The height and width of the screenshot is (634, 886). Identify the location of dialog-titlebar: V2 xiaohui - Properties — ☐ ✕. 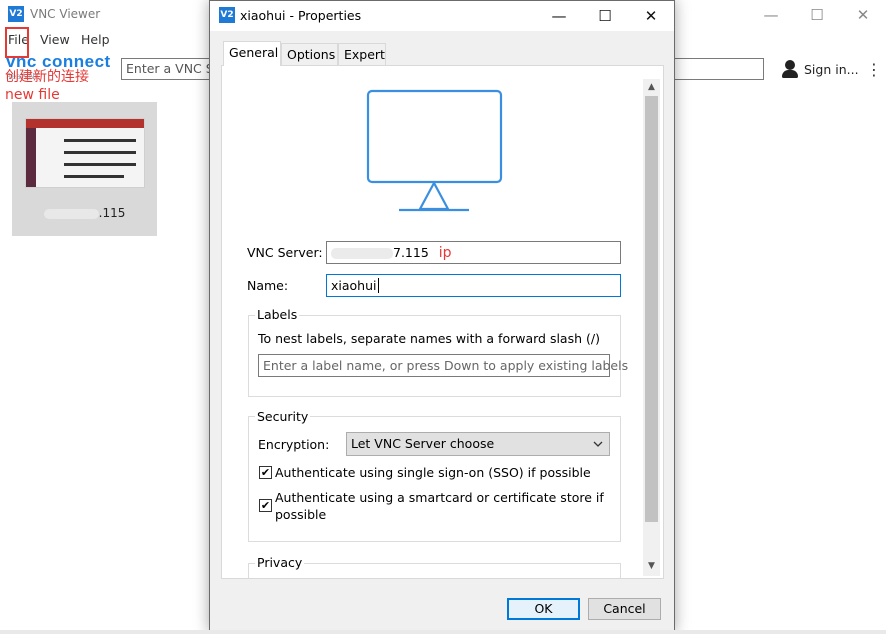
(442, 16).